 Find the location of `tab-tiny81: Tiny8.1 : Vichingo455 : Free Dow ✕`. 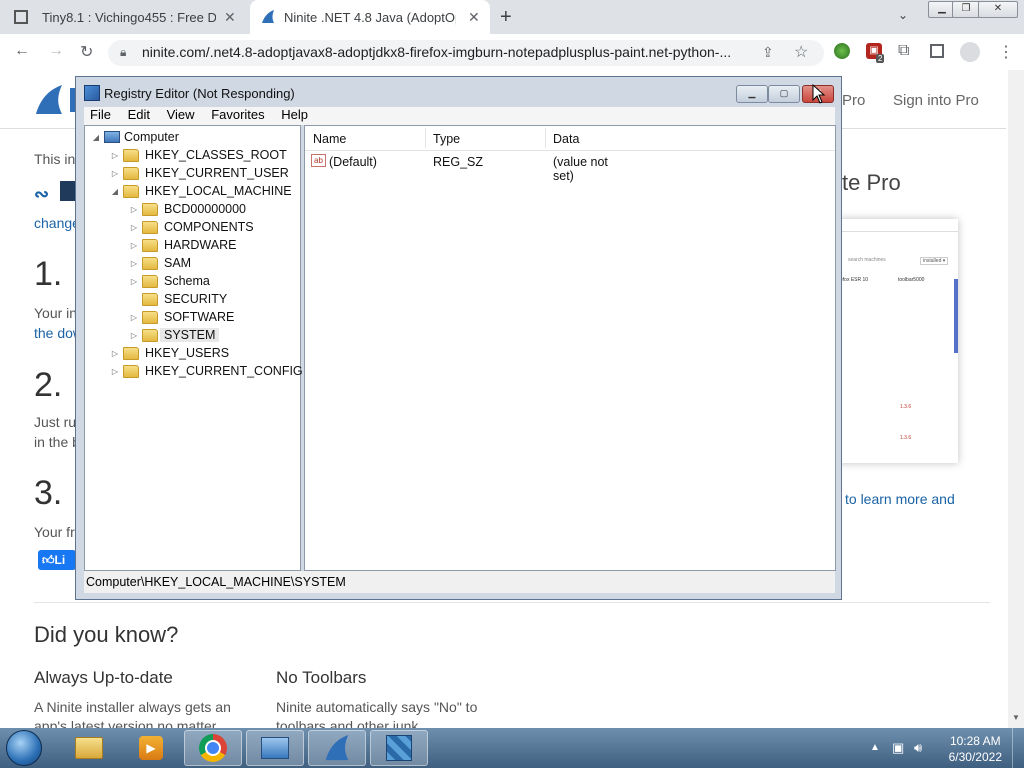

tab-tiny81: Tiny8.1 : Vichingo455 : Free Dow ✕ is located at coordinates (130, 17).